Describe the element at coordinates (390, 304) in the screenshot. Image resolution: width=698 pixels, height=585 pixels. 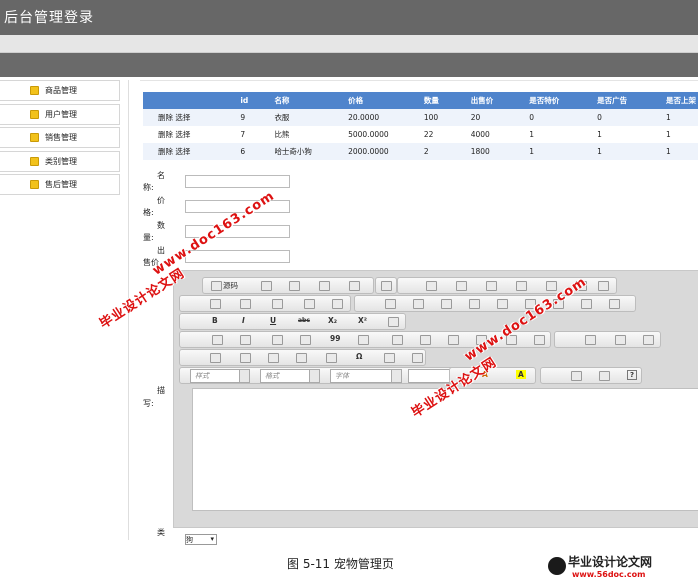
I see `form-icon` at that location.